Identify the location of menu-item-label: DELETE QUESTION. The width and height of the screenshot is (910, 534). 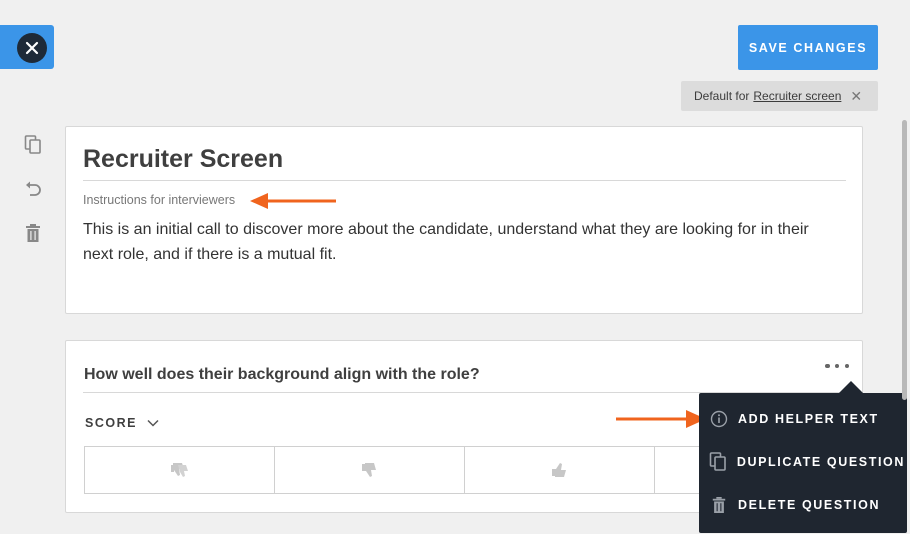
(809, 505).